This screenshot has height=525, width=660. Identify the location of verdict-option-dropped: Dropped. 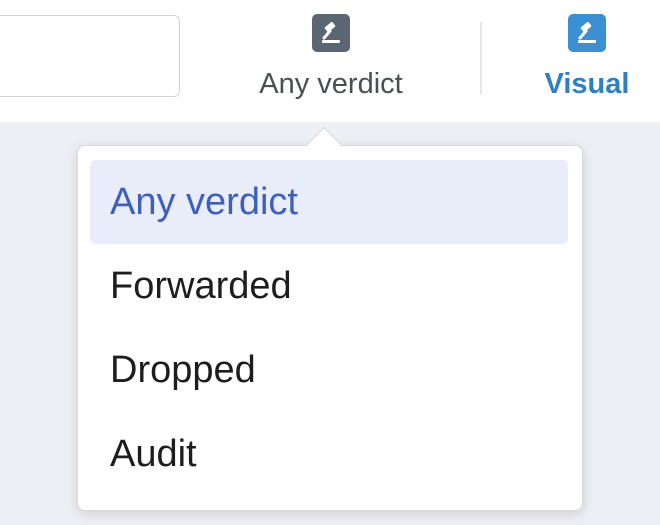
(329, 370).